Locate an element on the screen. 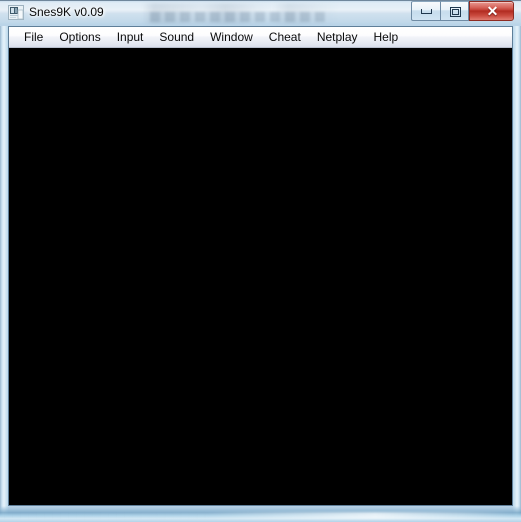  maximize-restore-button is located at coordinates (454, 11).